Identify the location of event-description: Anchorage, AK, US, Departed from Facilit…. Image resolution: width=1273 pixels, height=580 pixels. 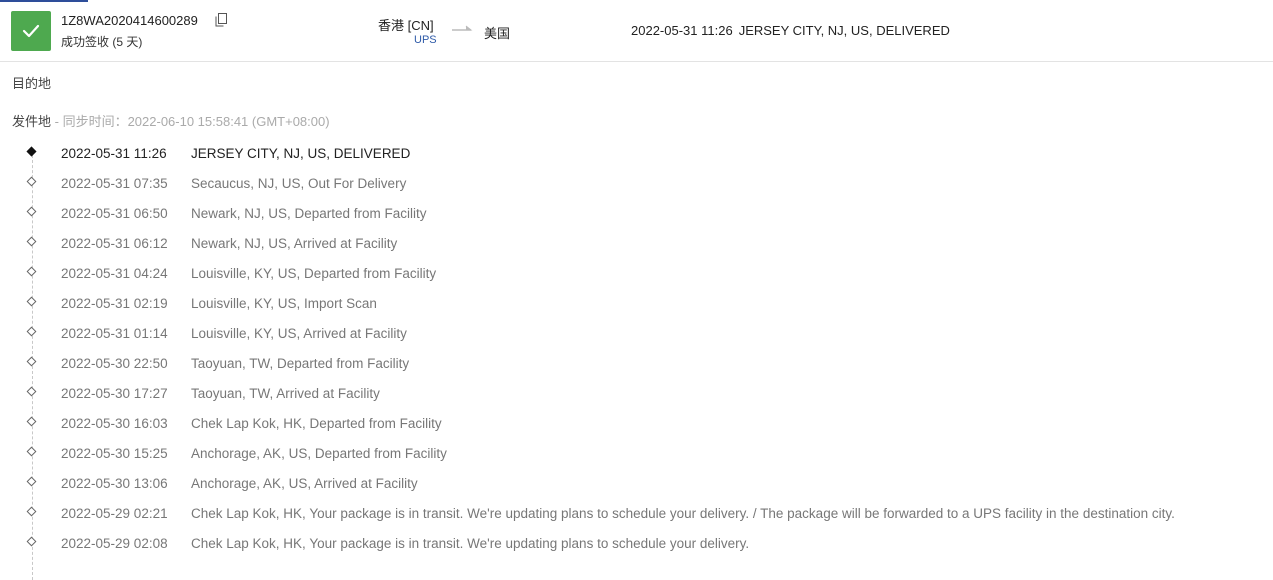
(319, 453).